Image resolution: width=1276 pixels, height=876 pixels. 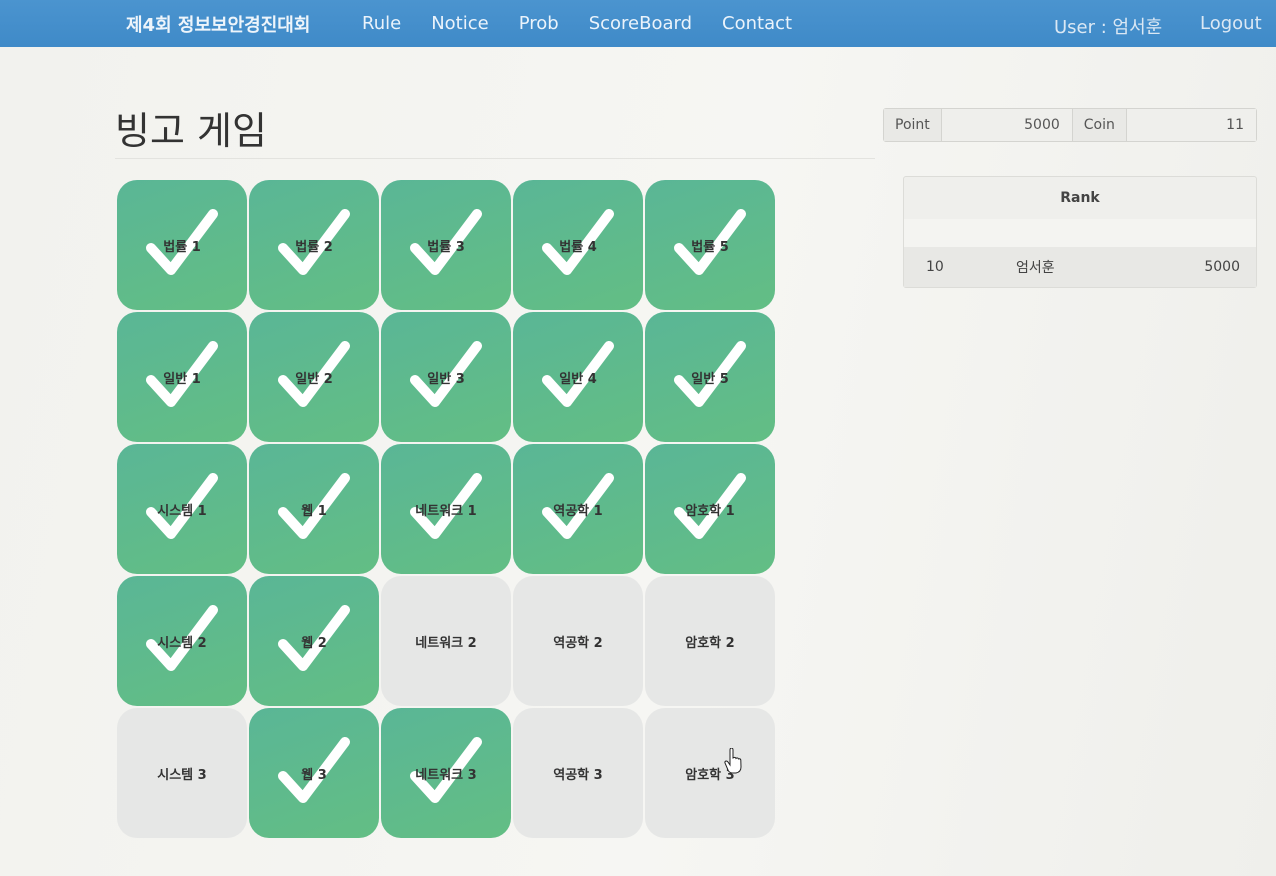 I want to click on bingo-cell: 법률 5, so click(x=710, y=245).